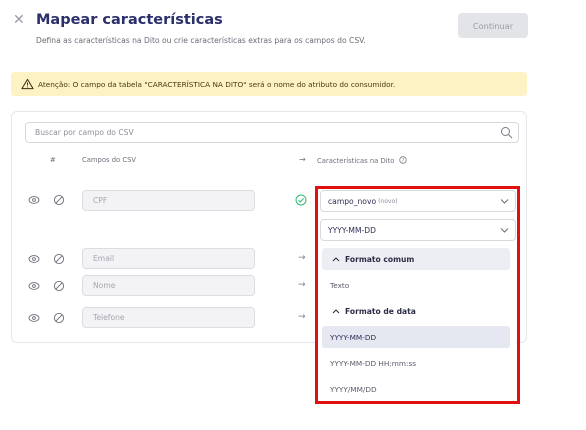  Describe the element at coordinates (27, 84) in the screenshot. I see `warning-icon` at that location.